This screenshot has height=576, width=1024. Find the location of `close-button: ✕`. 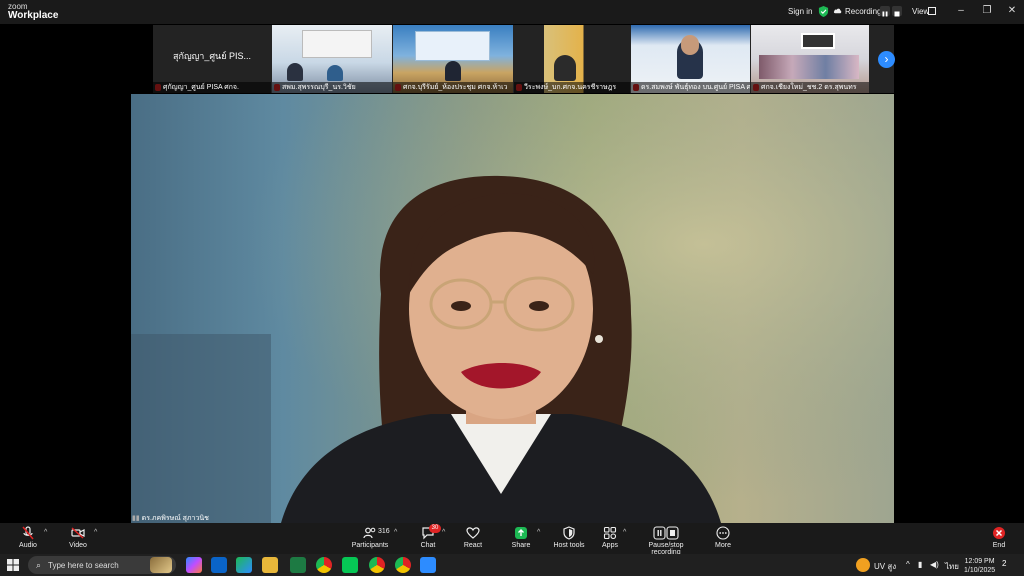

close-button: ✕ is located at coordinates (1012, 11).